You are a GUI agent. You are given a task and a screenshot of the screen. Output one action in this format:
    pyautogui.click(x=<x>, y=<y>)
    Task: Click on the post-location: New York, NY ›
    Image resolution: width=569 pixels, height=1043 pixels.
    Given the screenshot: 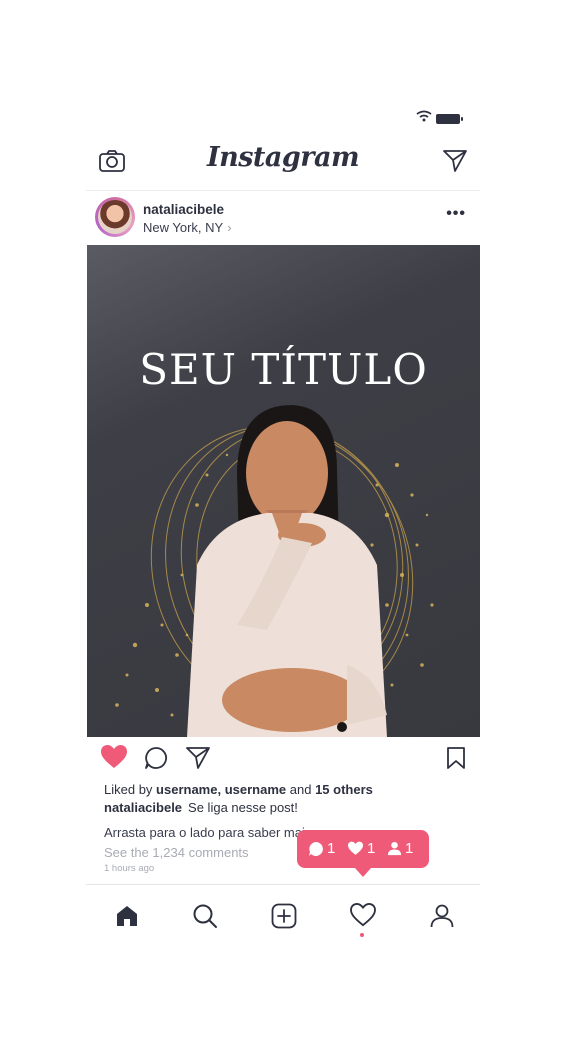 What is the action you would take?
    pyautogui.click(x=187, y=227)
    